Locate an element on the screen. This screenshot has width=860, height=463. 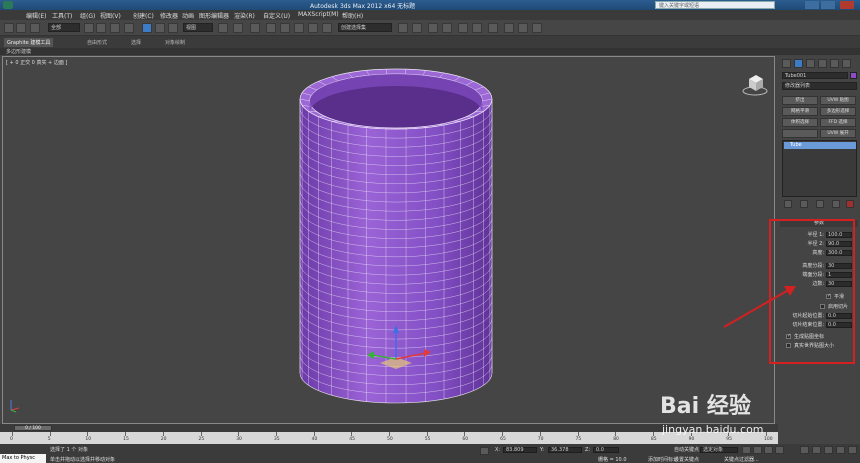
angle-snap-icon is located at coordinates (285, 28).